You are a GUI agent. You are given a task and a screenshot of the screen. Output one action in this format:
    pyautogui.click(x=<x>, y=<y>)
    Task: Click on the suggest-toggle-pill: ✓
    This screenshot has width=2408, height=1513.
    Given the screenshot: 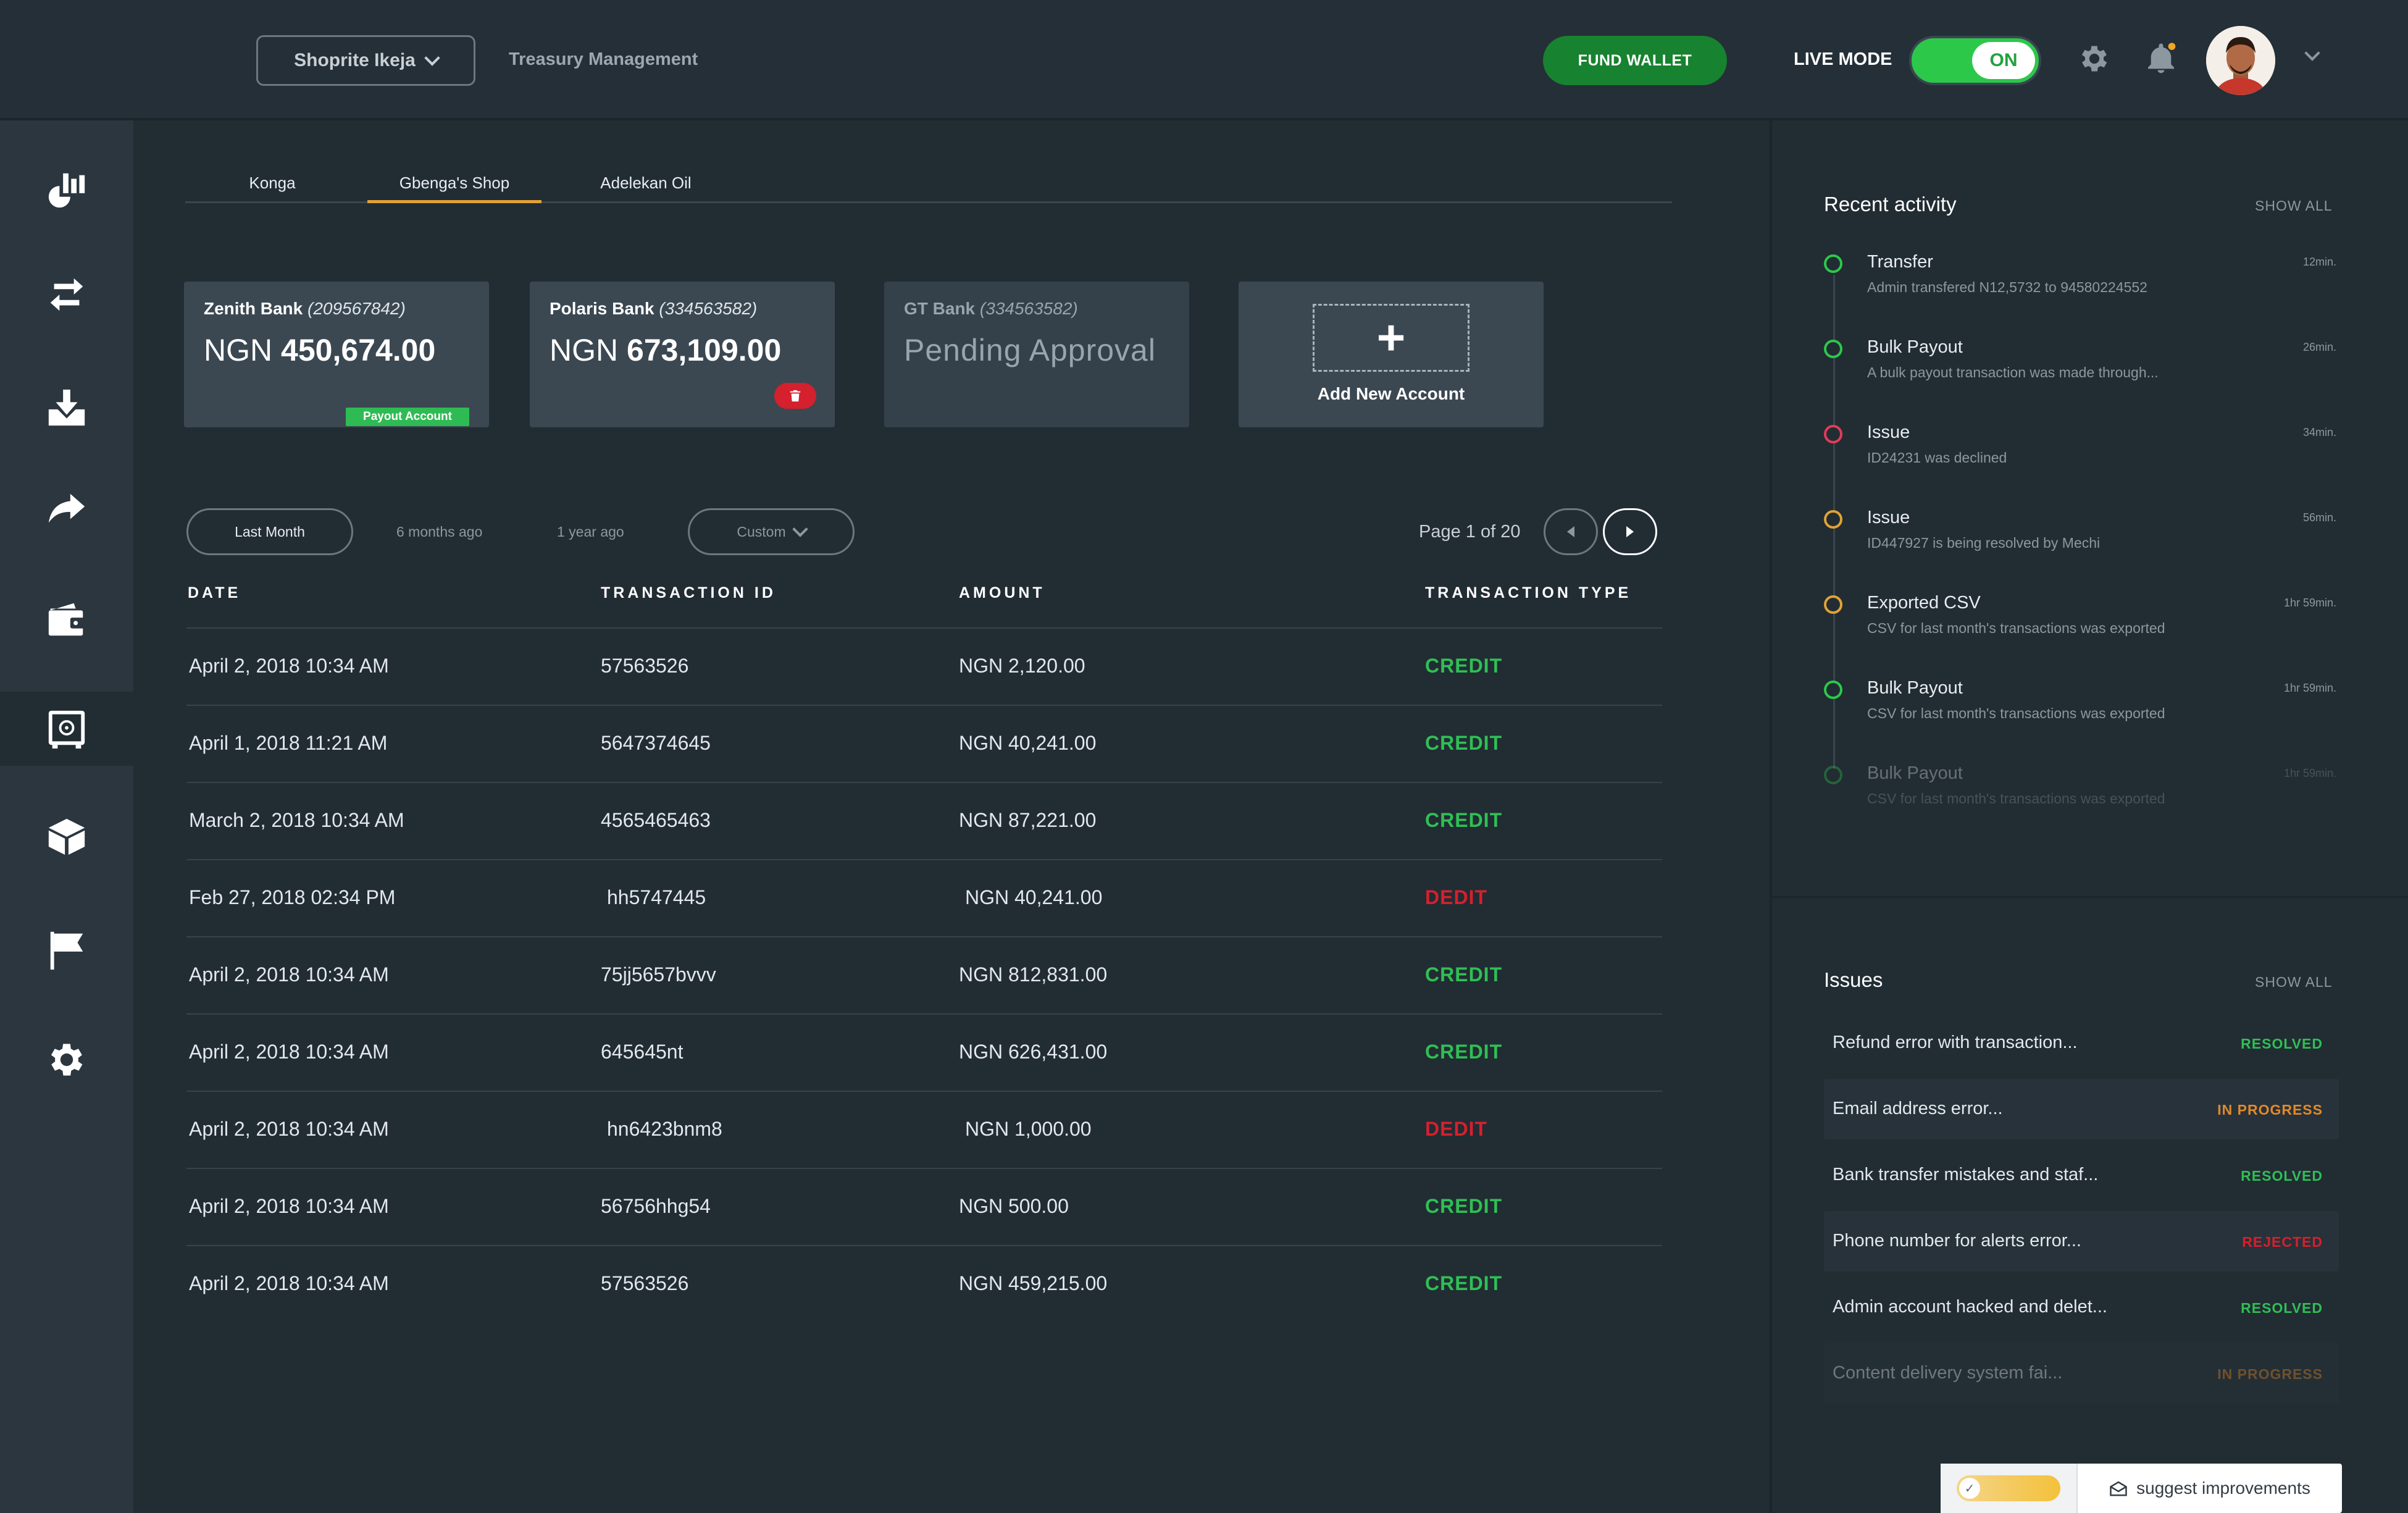 What is the action you would take?
    pyautogui.click(x=2008, y=1488)
    